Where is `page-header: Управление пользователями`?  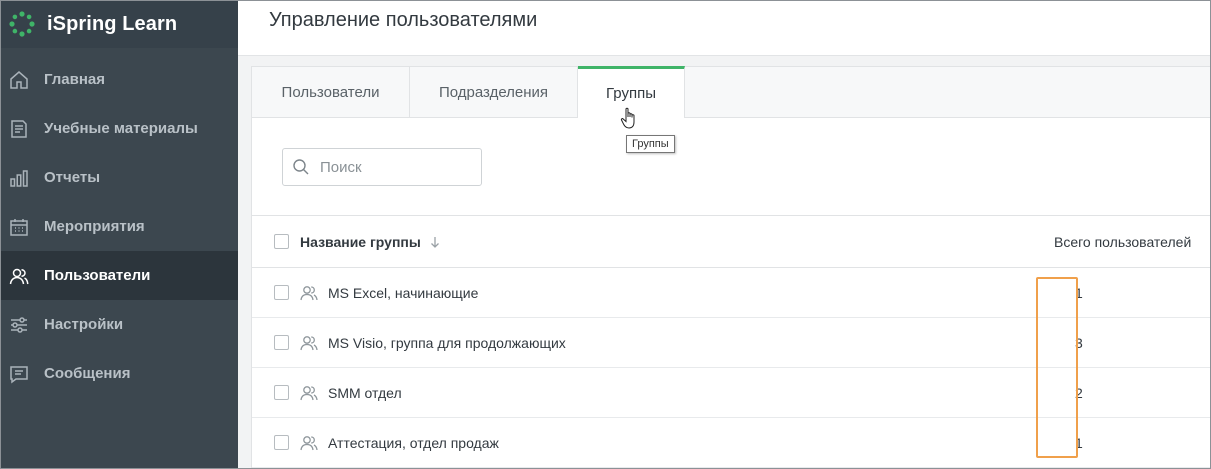
page-header: Управление пользователями is located at coordinates (724, 28).